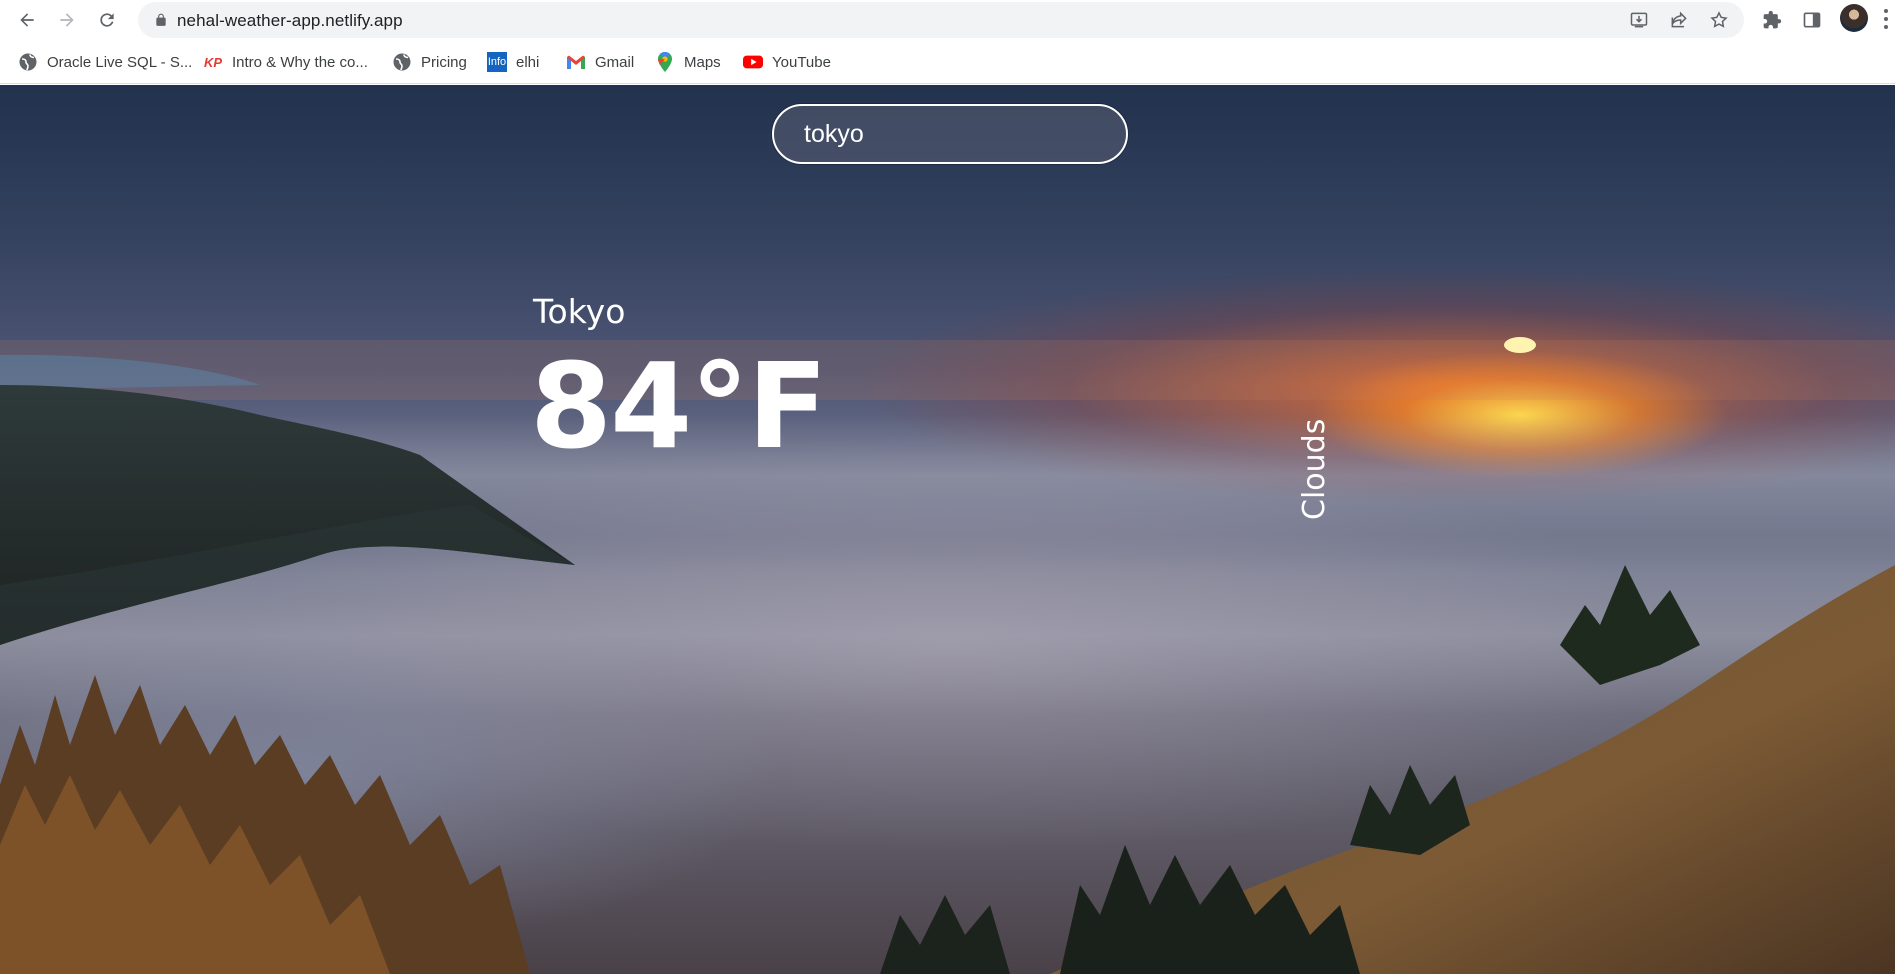 This screenshot has height=974, width=1895. Describe the element at coordinates (576, 62) in the screenshot. I see `gmail-icon` at that location.